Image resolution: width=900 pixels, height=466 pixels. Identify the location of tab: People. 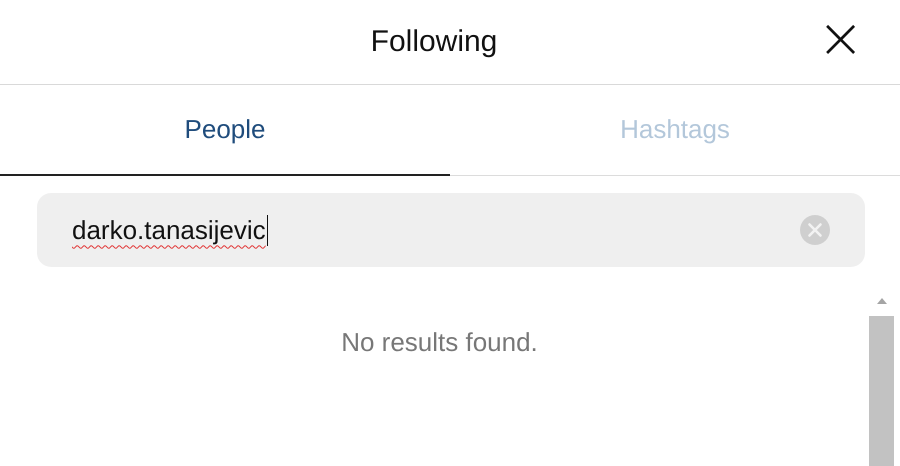
(225, 130).